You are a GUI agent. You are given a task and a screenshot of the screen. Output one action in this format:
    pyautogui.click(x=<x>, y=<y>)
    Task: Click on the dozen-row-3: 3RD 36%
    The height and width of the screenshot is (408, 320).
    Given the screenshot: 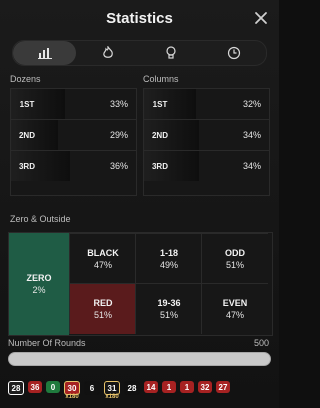 What is the action you would take?
    pyautogui.click(x=73, y=165)
    